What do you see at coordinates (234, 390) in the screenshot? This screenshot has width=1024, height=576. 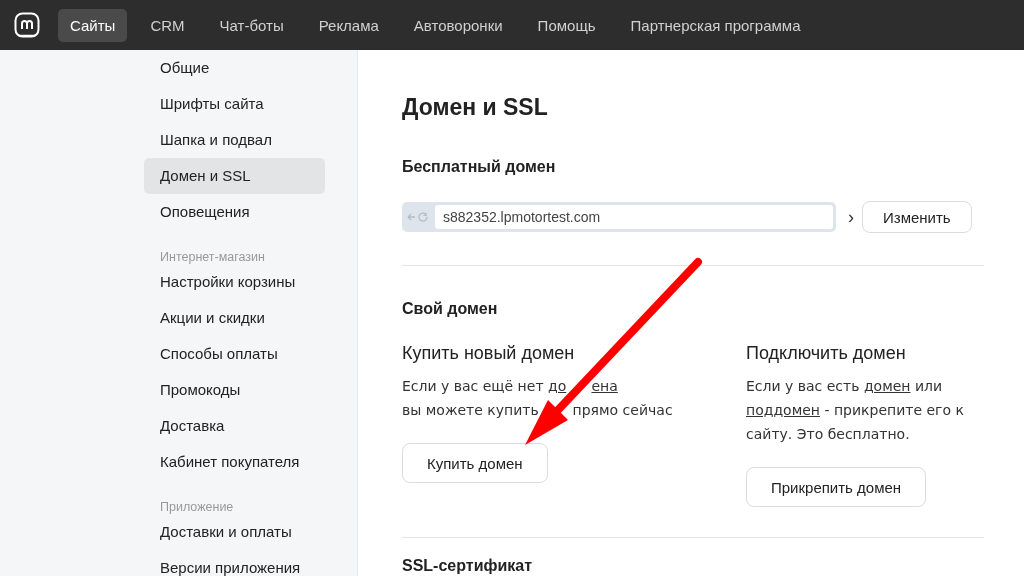 I see `sidebar-item: Промокоды` at bounding box center [234, 390].